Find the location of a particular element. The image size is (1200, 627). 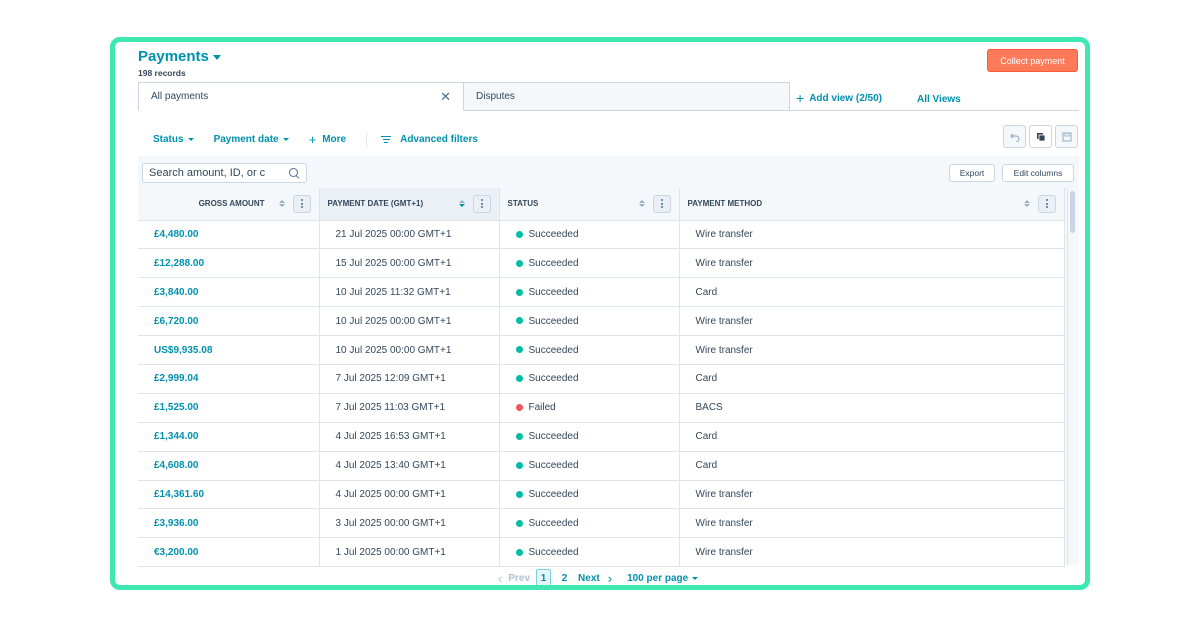

gross-amount-link: £4,608.00 is located at coordinates (229, 466).